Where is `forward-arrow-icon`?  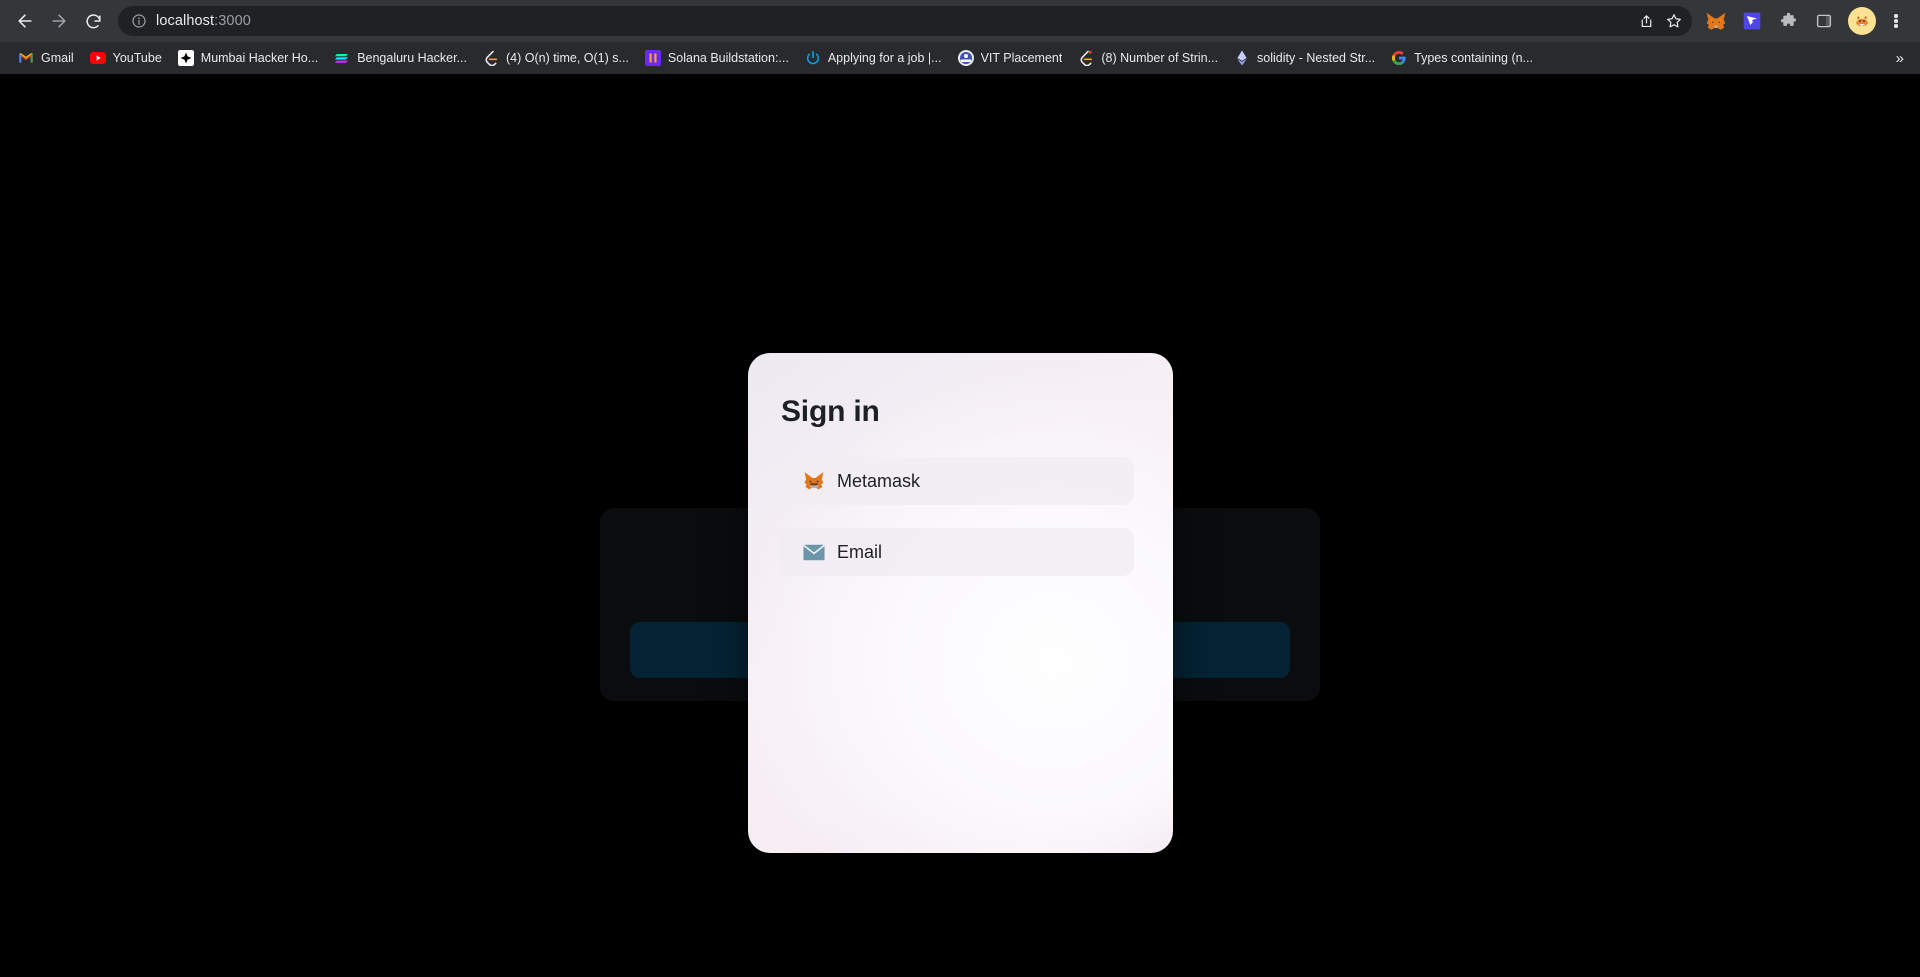
forward-arrow-icon is located at coordinates (59, 21).